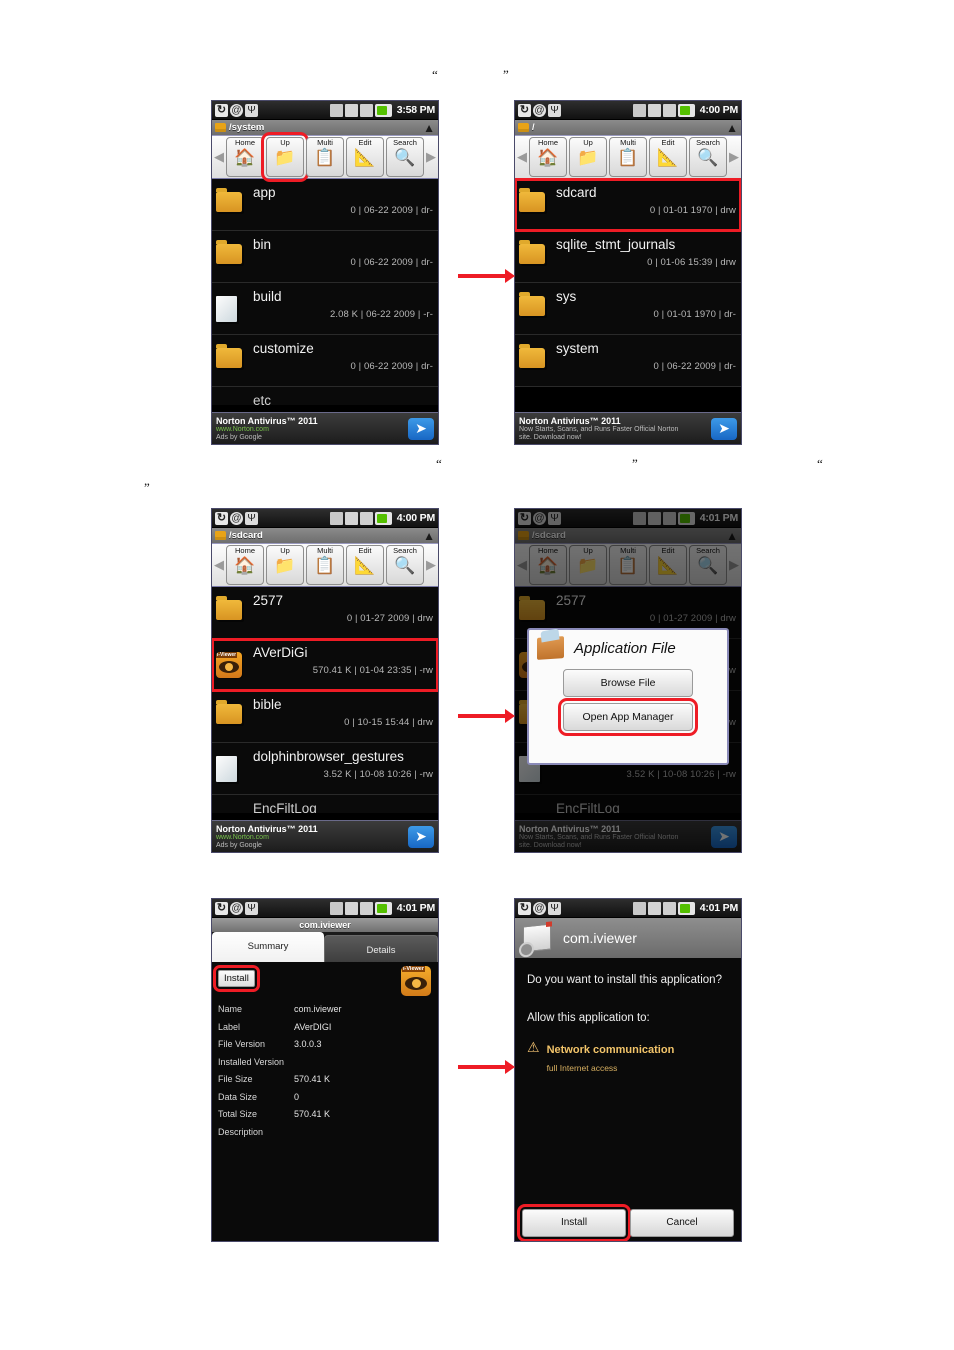 The width and height of the screenshot is (954, 1350). I want to click on field-value: AVerDIGI, so click(313, 1026).